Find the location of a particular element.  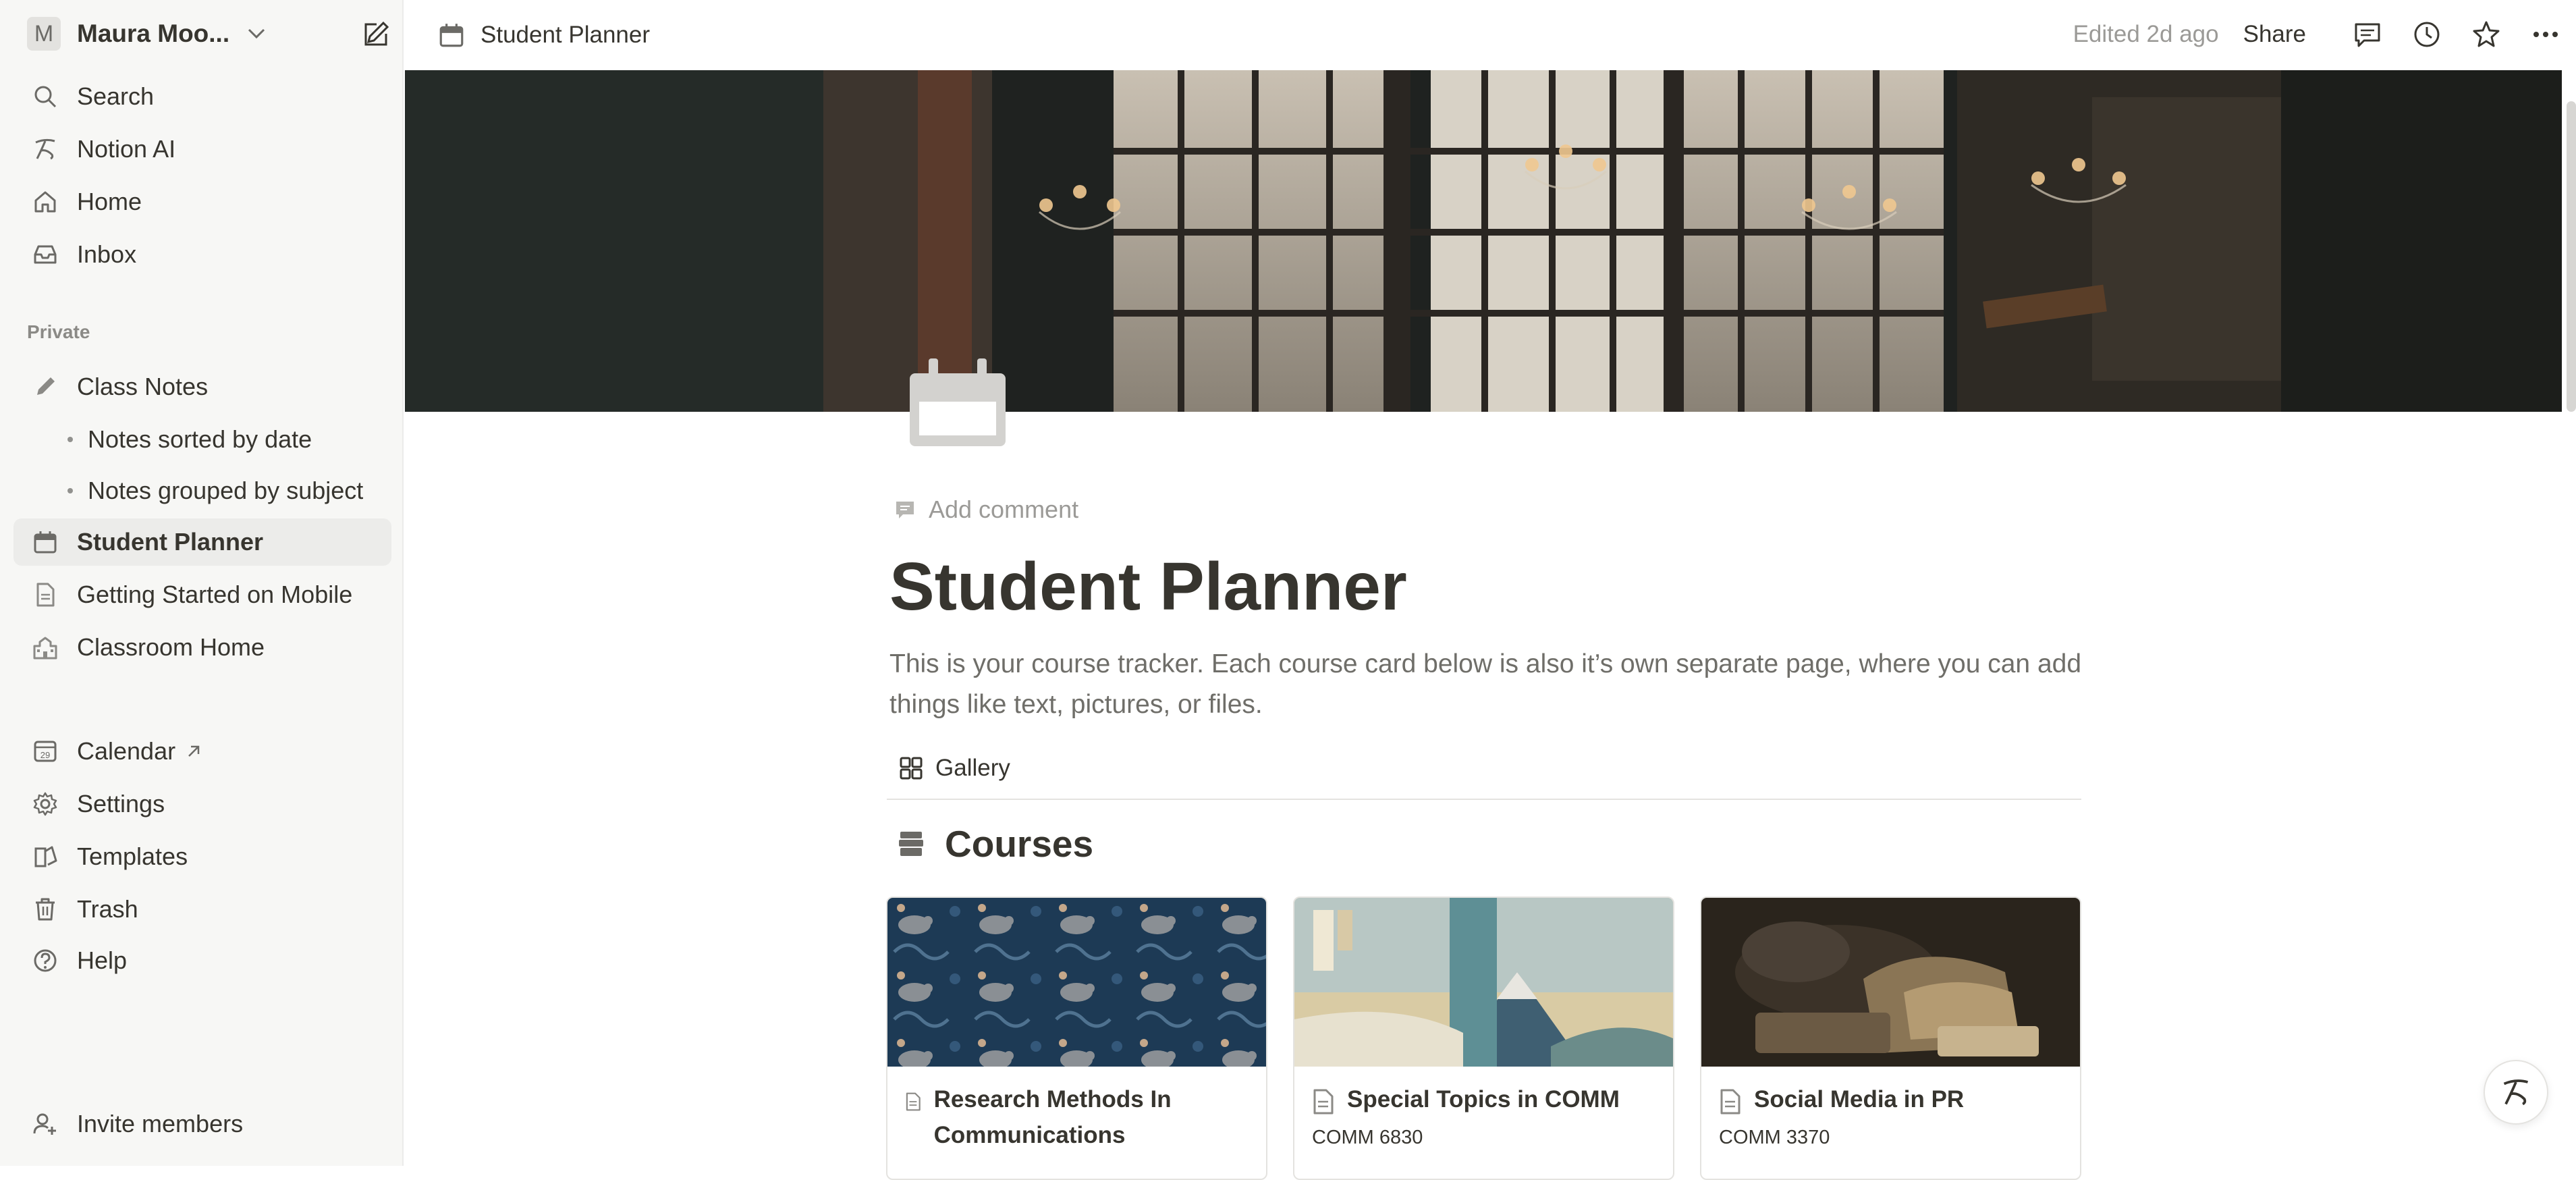

workspace-avatar: M is located at coordinates (44, 34).